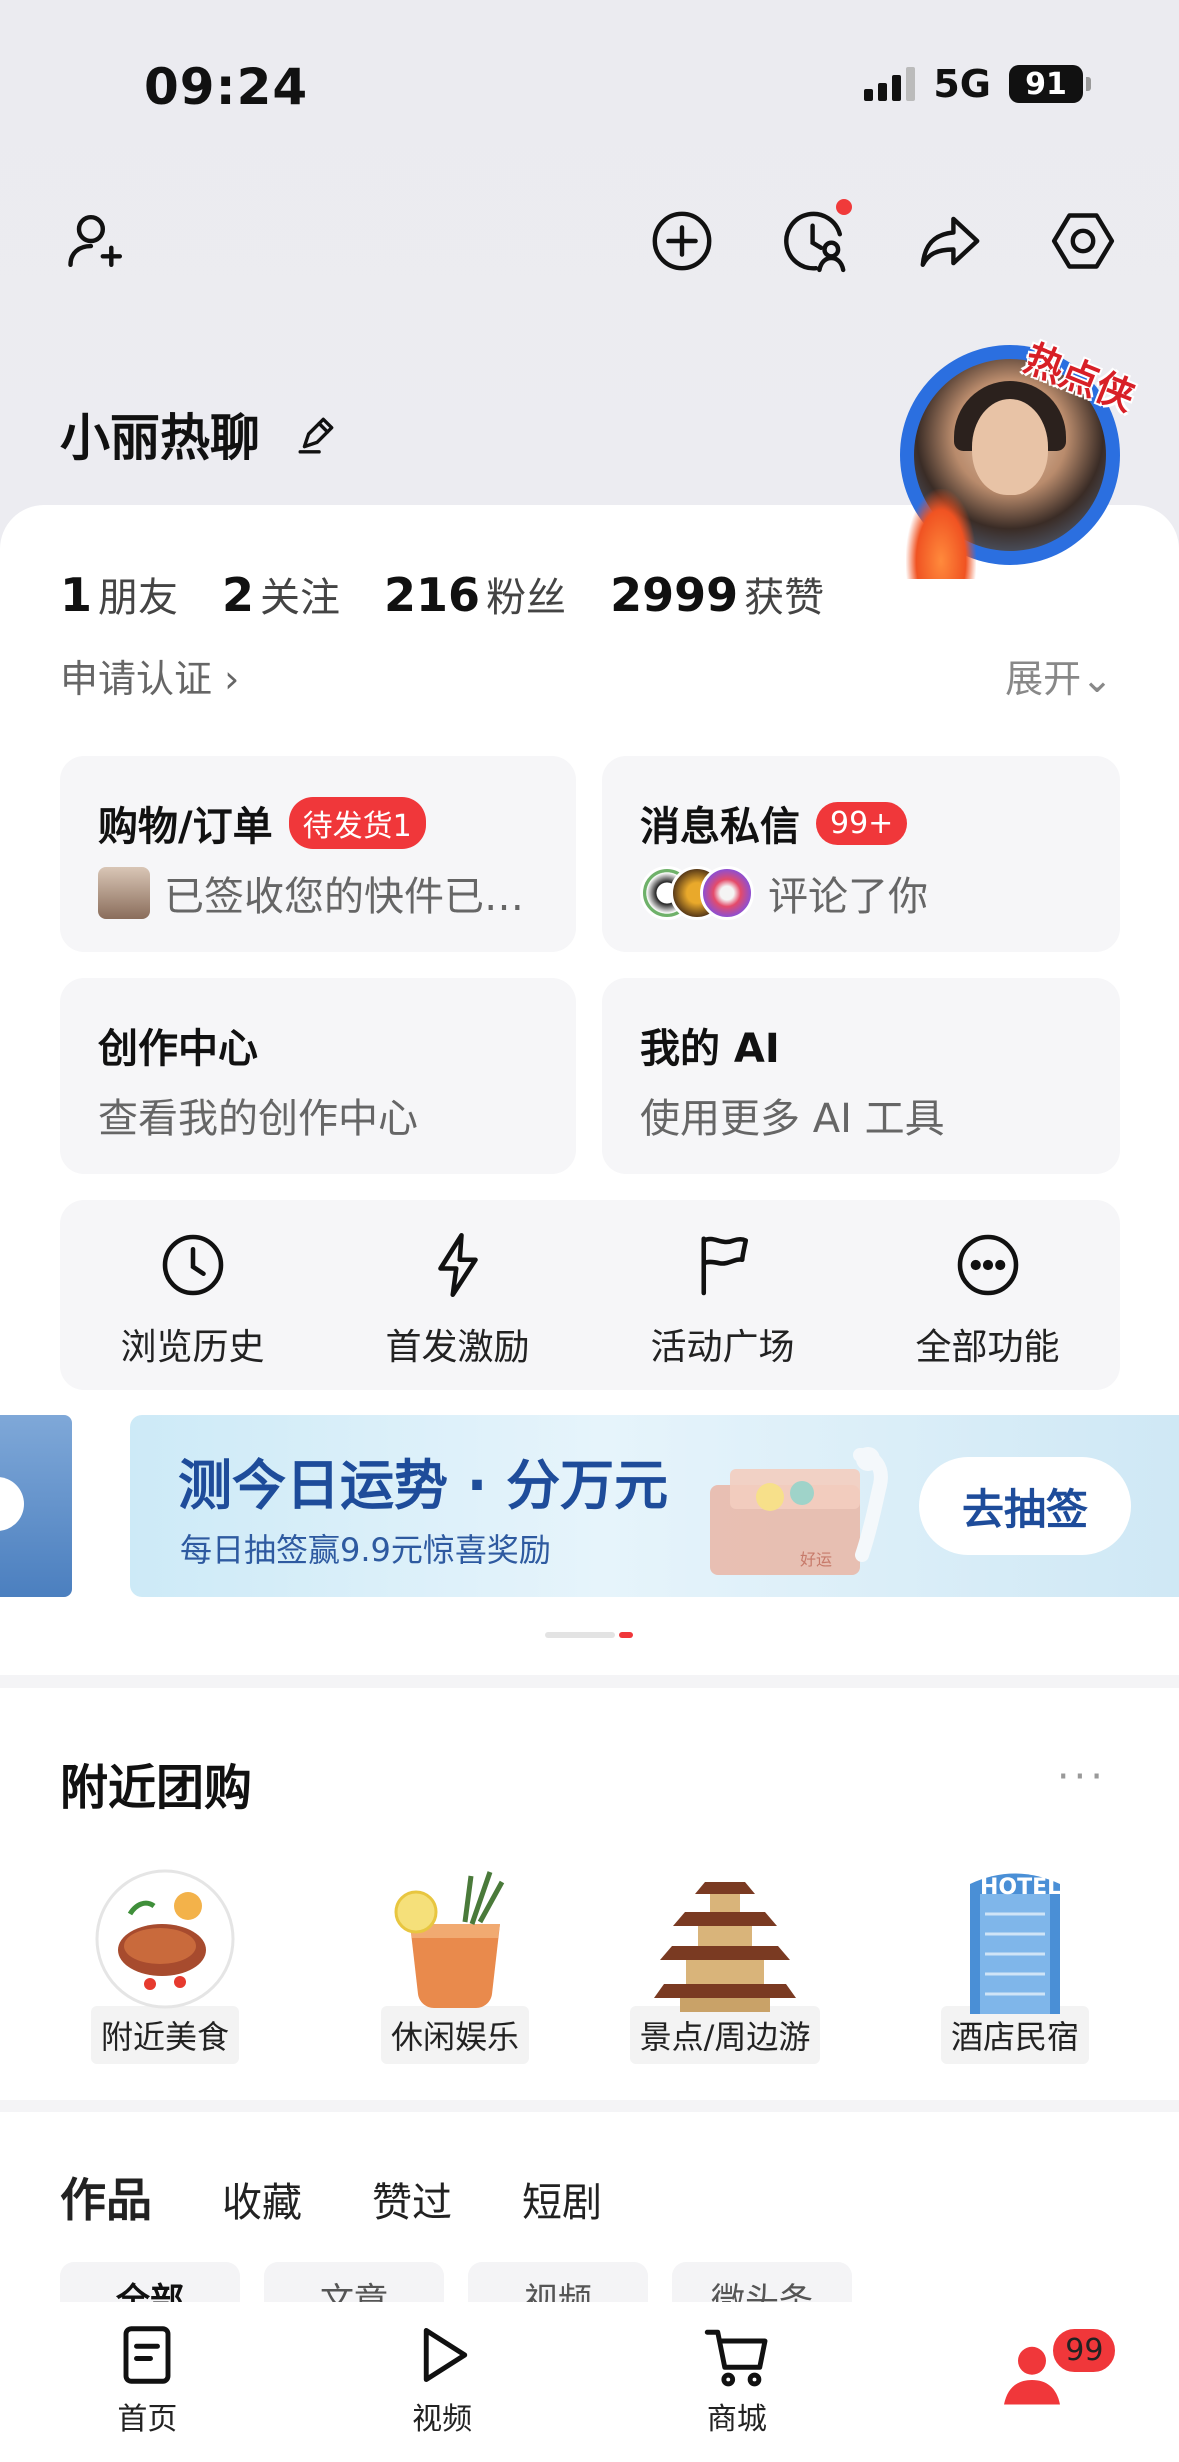  I want to click on tile-subtitle: 使用更多 AI 工具, so click(792, 1119).